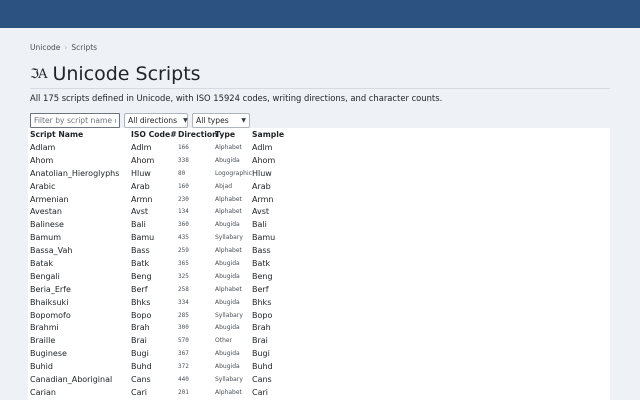  I want to click on type-select-value: All types, so click(212, 120).